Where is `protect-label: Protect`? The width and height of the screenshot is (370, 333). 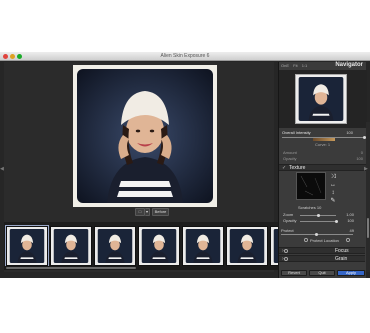 protect-label: Protect is located at coordinates (287, 230).